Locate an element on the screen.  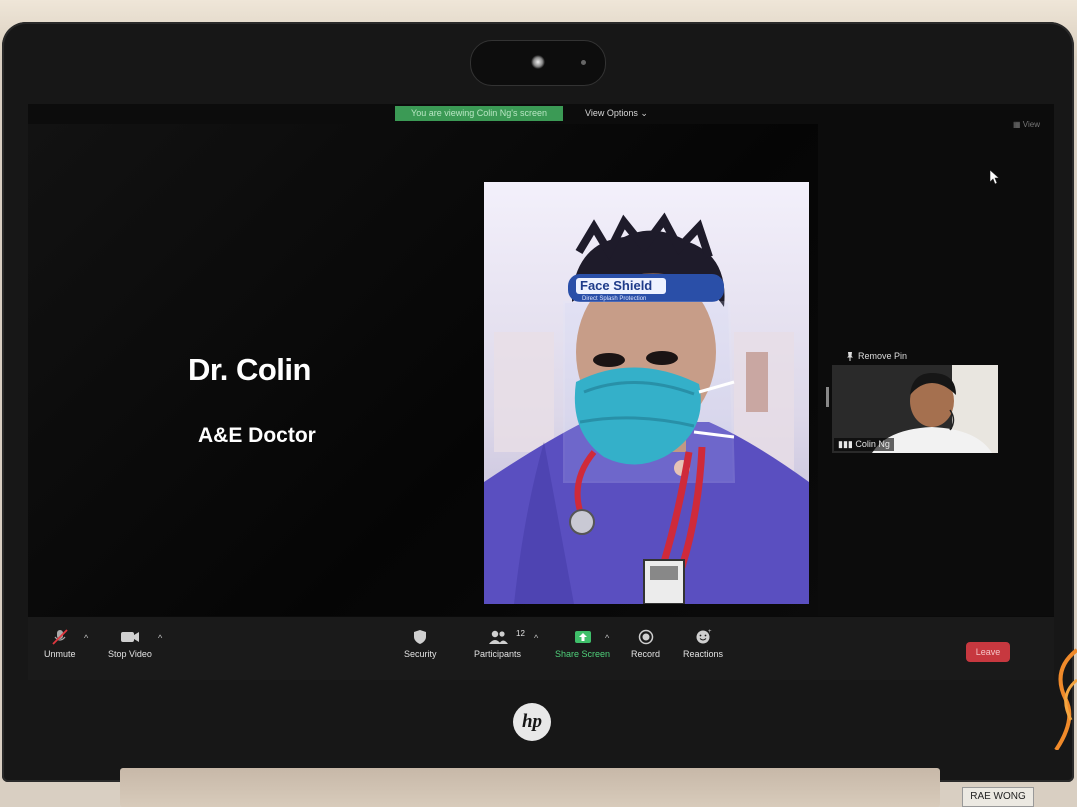
record-button: Record is located at coordinates (645, 644).